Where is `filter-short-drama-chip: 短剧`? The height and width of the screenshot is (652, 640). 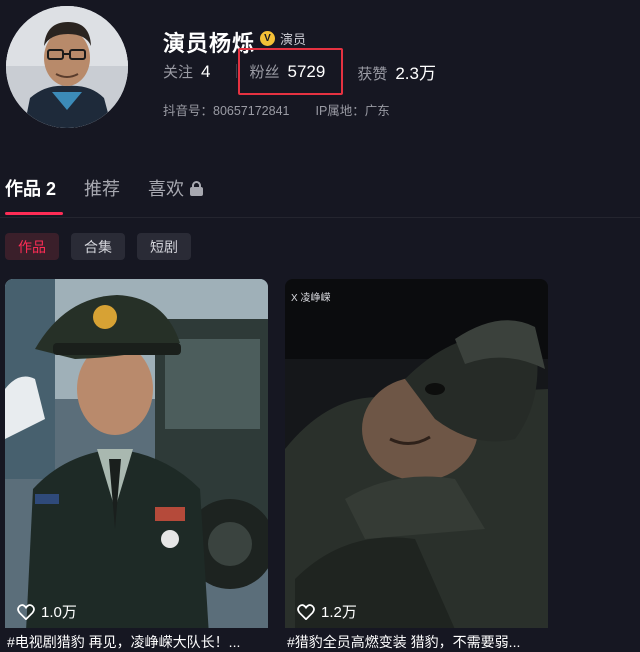
filter-short-drama-chip: 短剧 is located at coordinates (164, 246).